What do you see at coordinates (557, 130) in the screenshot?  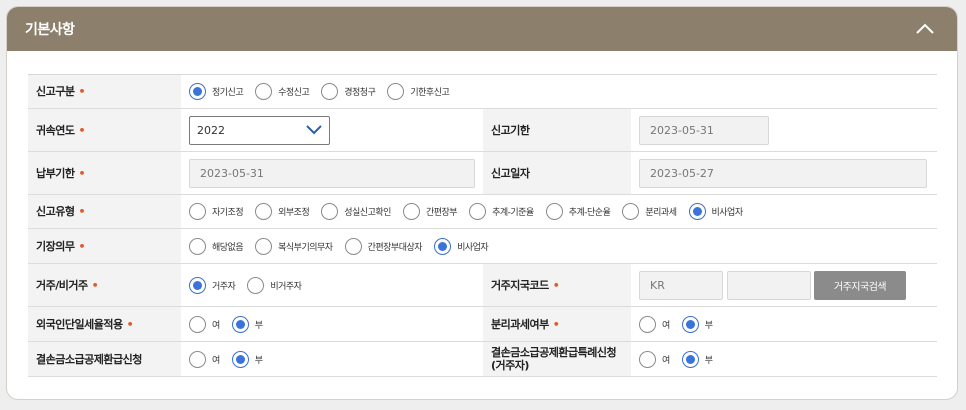 I see `field-label: 신고기한` at bounding box center [557, 130].